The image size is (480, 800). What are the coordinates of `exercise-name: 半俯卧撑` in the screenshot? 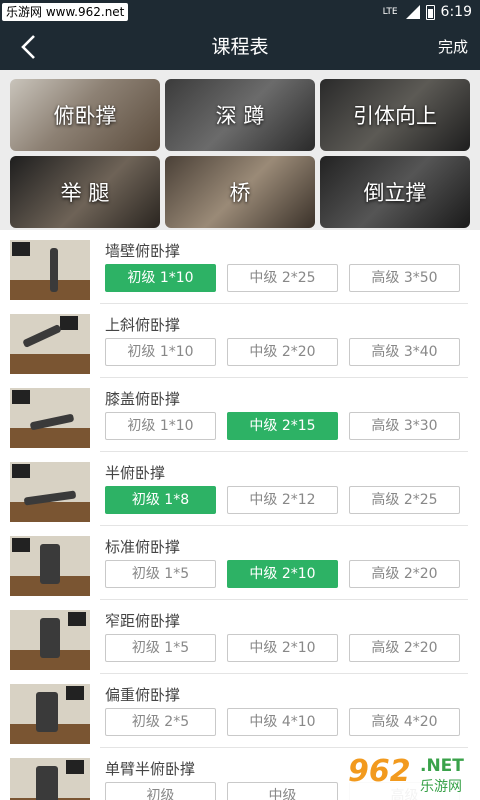 It's located at (135, 473).